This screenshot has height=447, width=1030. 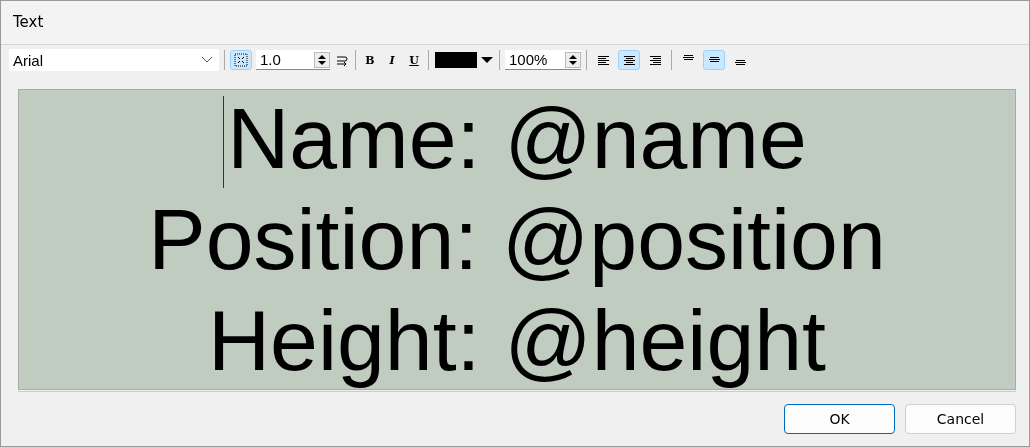 What do you see at coordinates (342, 60) in the screenshot?
I see `wrap-icon` at bounding box center [342, 60].